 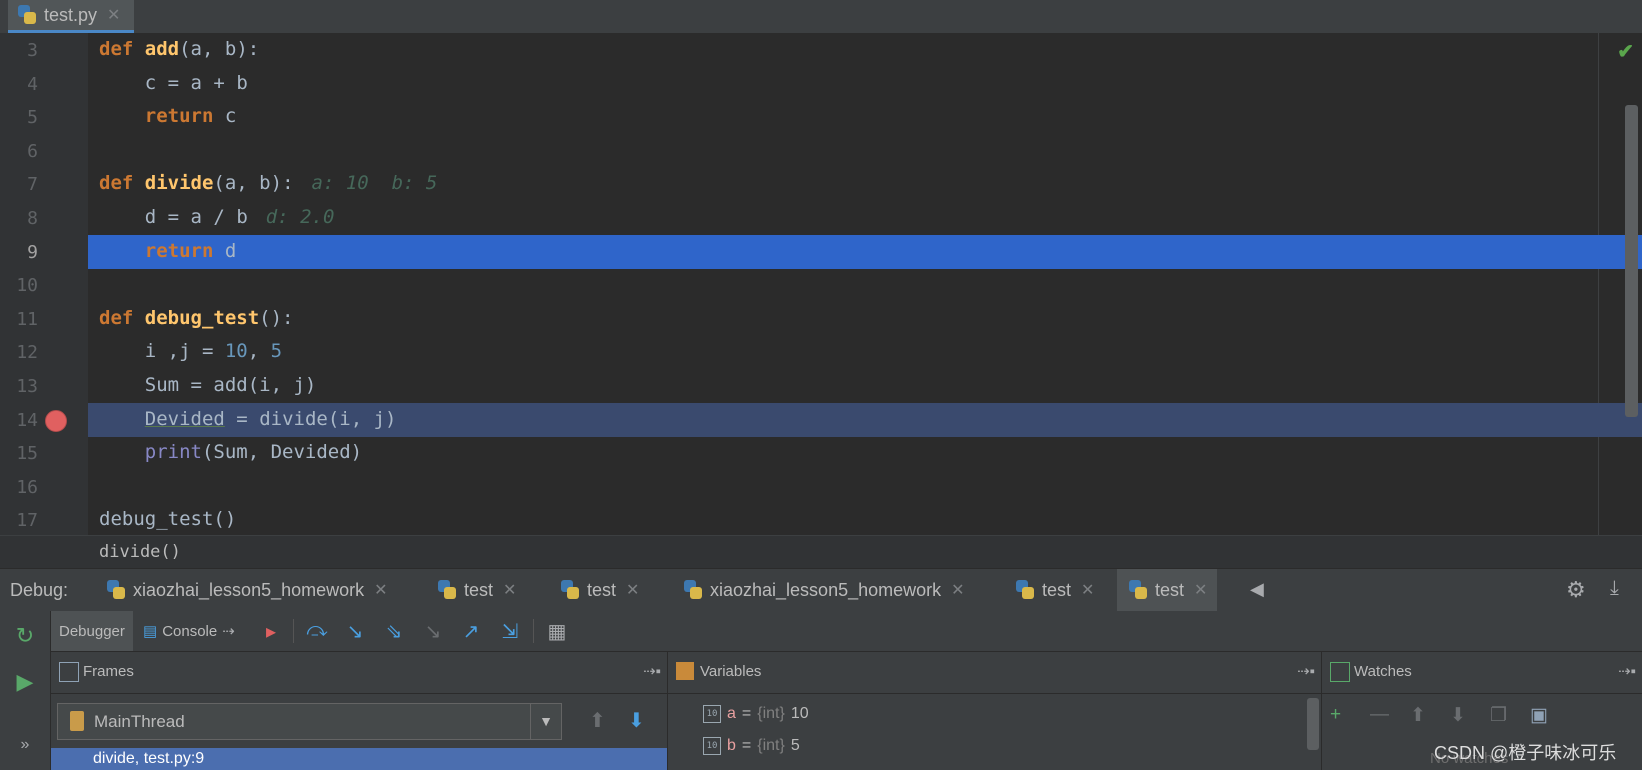 I want to click on editor-tab-bar: test.py ✕, so click(x=821, y=17).